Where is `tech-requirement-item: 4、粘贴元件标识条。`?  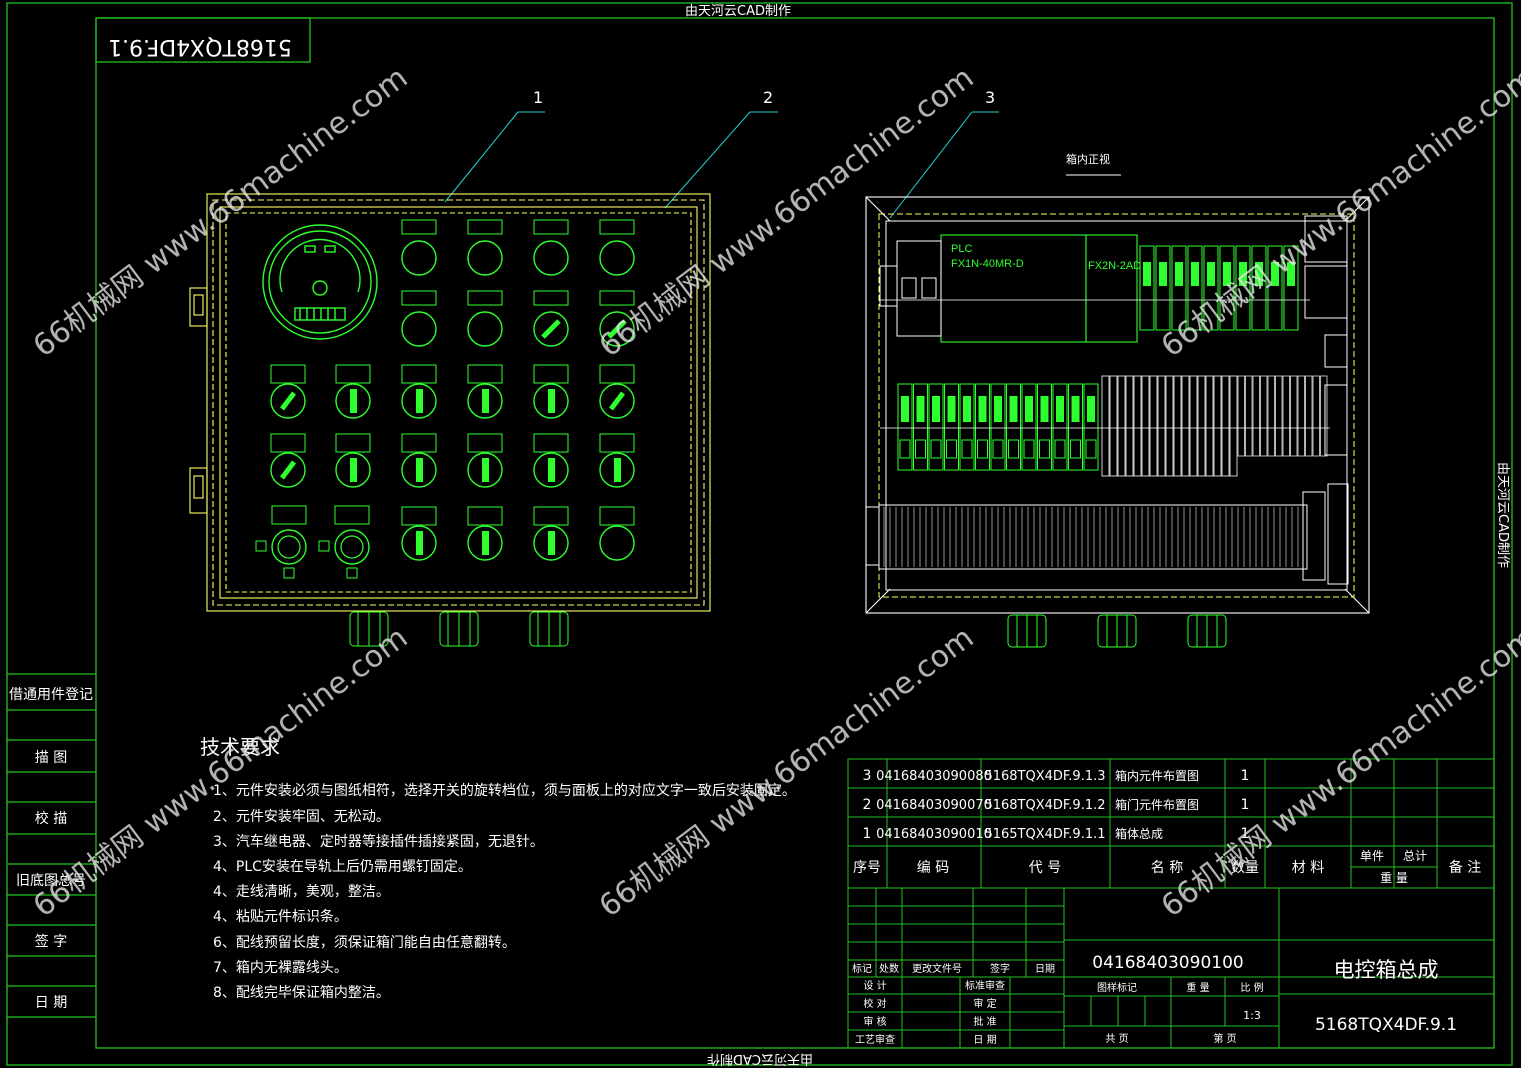 tech-requirement-item: 4、粘贴元件标识条。 is located at coordinates (280, 917).